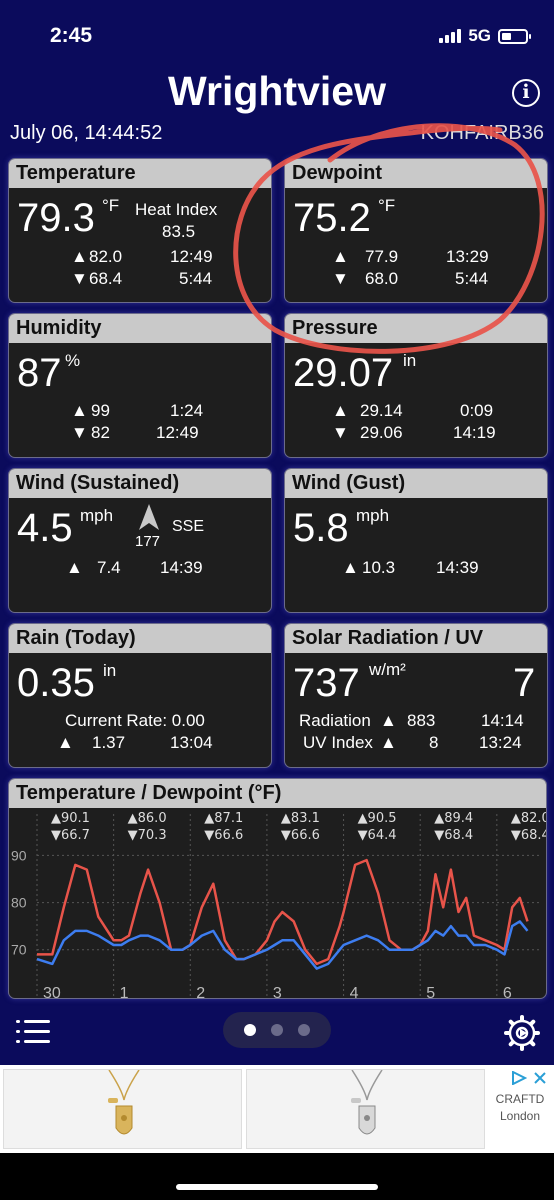 Image resolution: width=554 pixels, height=1200 pixels. What do you see at coordinates (507, 992) in the screenshot?
I see `x-tick-label: 6` at bounding box center [507, 992].